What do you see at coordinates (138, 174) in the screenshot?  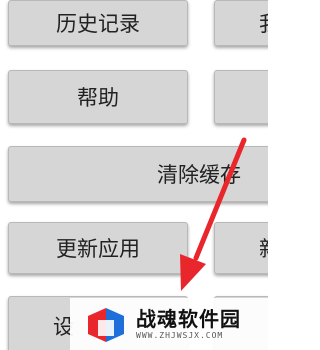 I see `clear-cache-button: 清除缓存` at bounding box center [138, 174].